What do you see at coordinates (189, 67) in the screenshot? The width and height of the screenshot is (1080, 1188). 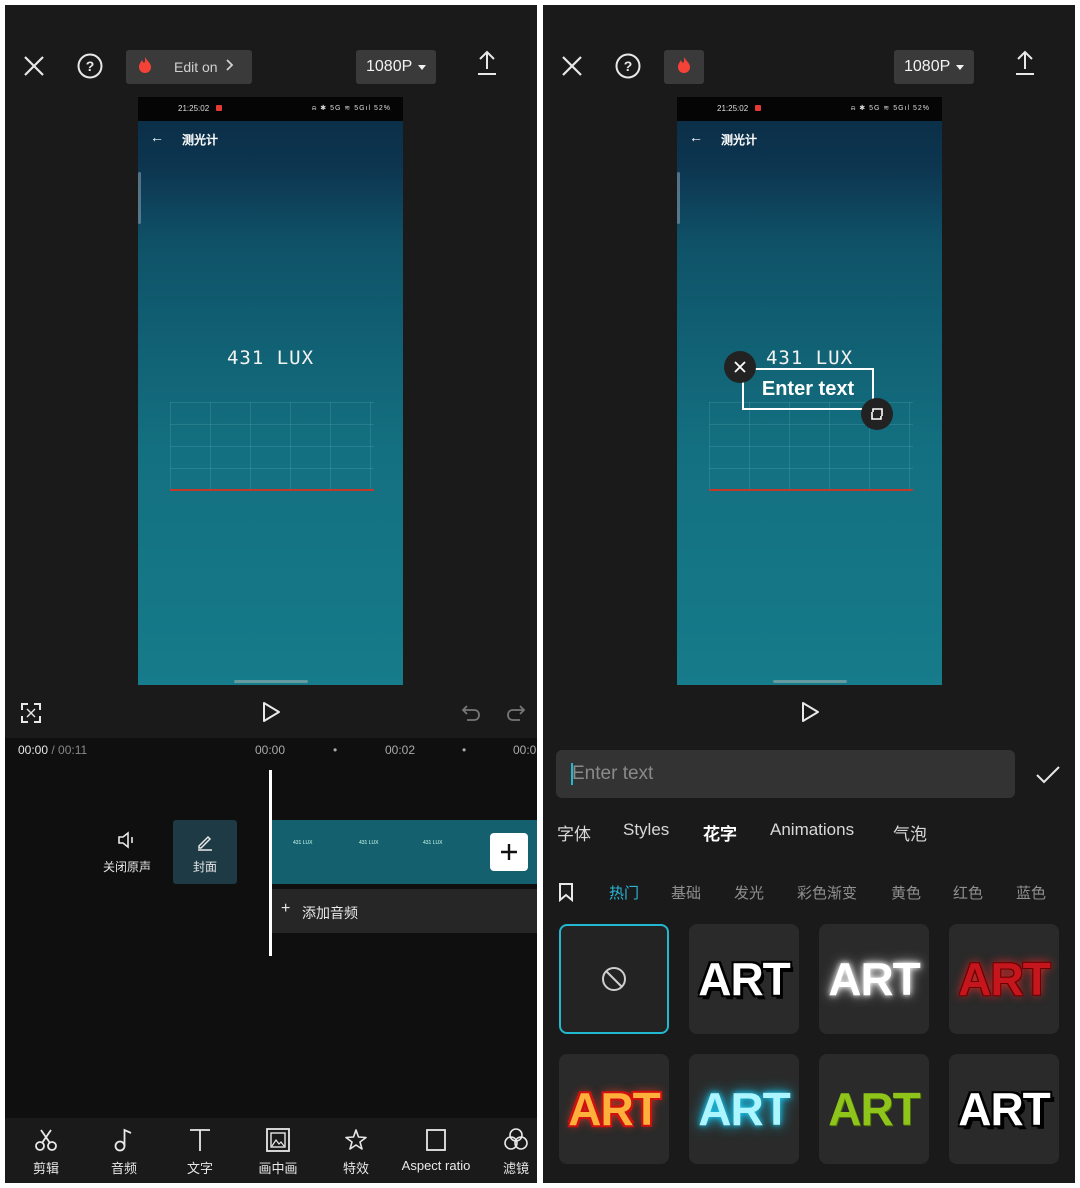 I see `edit-on-button: Edit on` at bounding box center [189, 67].